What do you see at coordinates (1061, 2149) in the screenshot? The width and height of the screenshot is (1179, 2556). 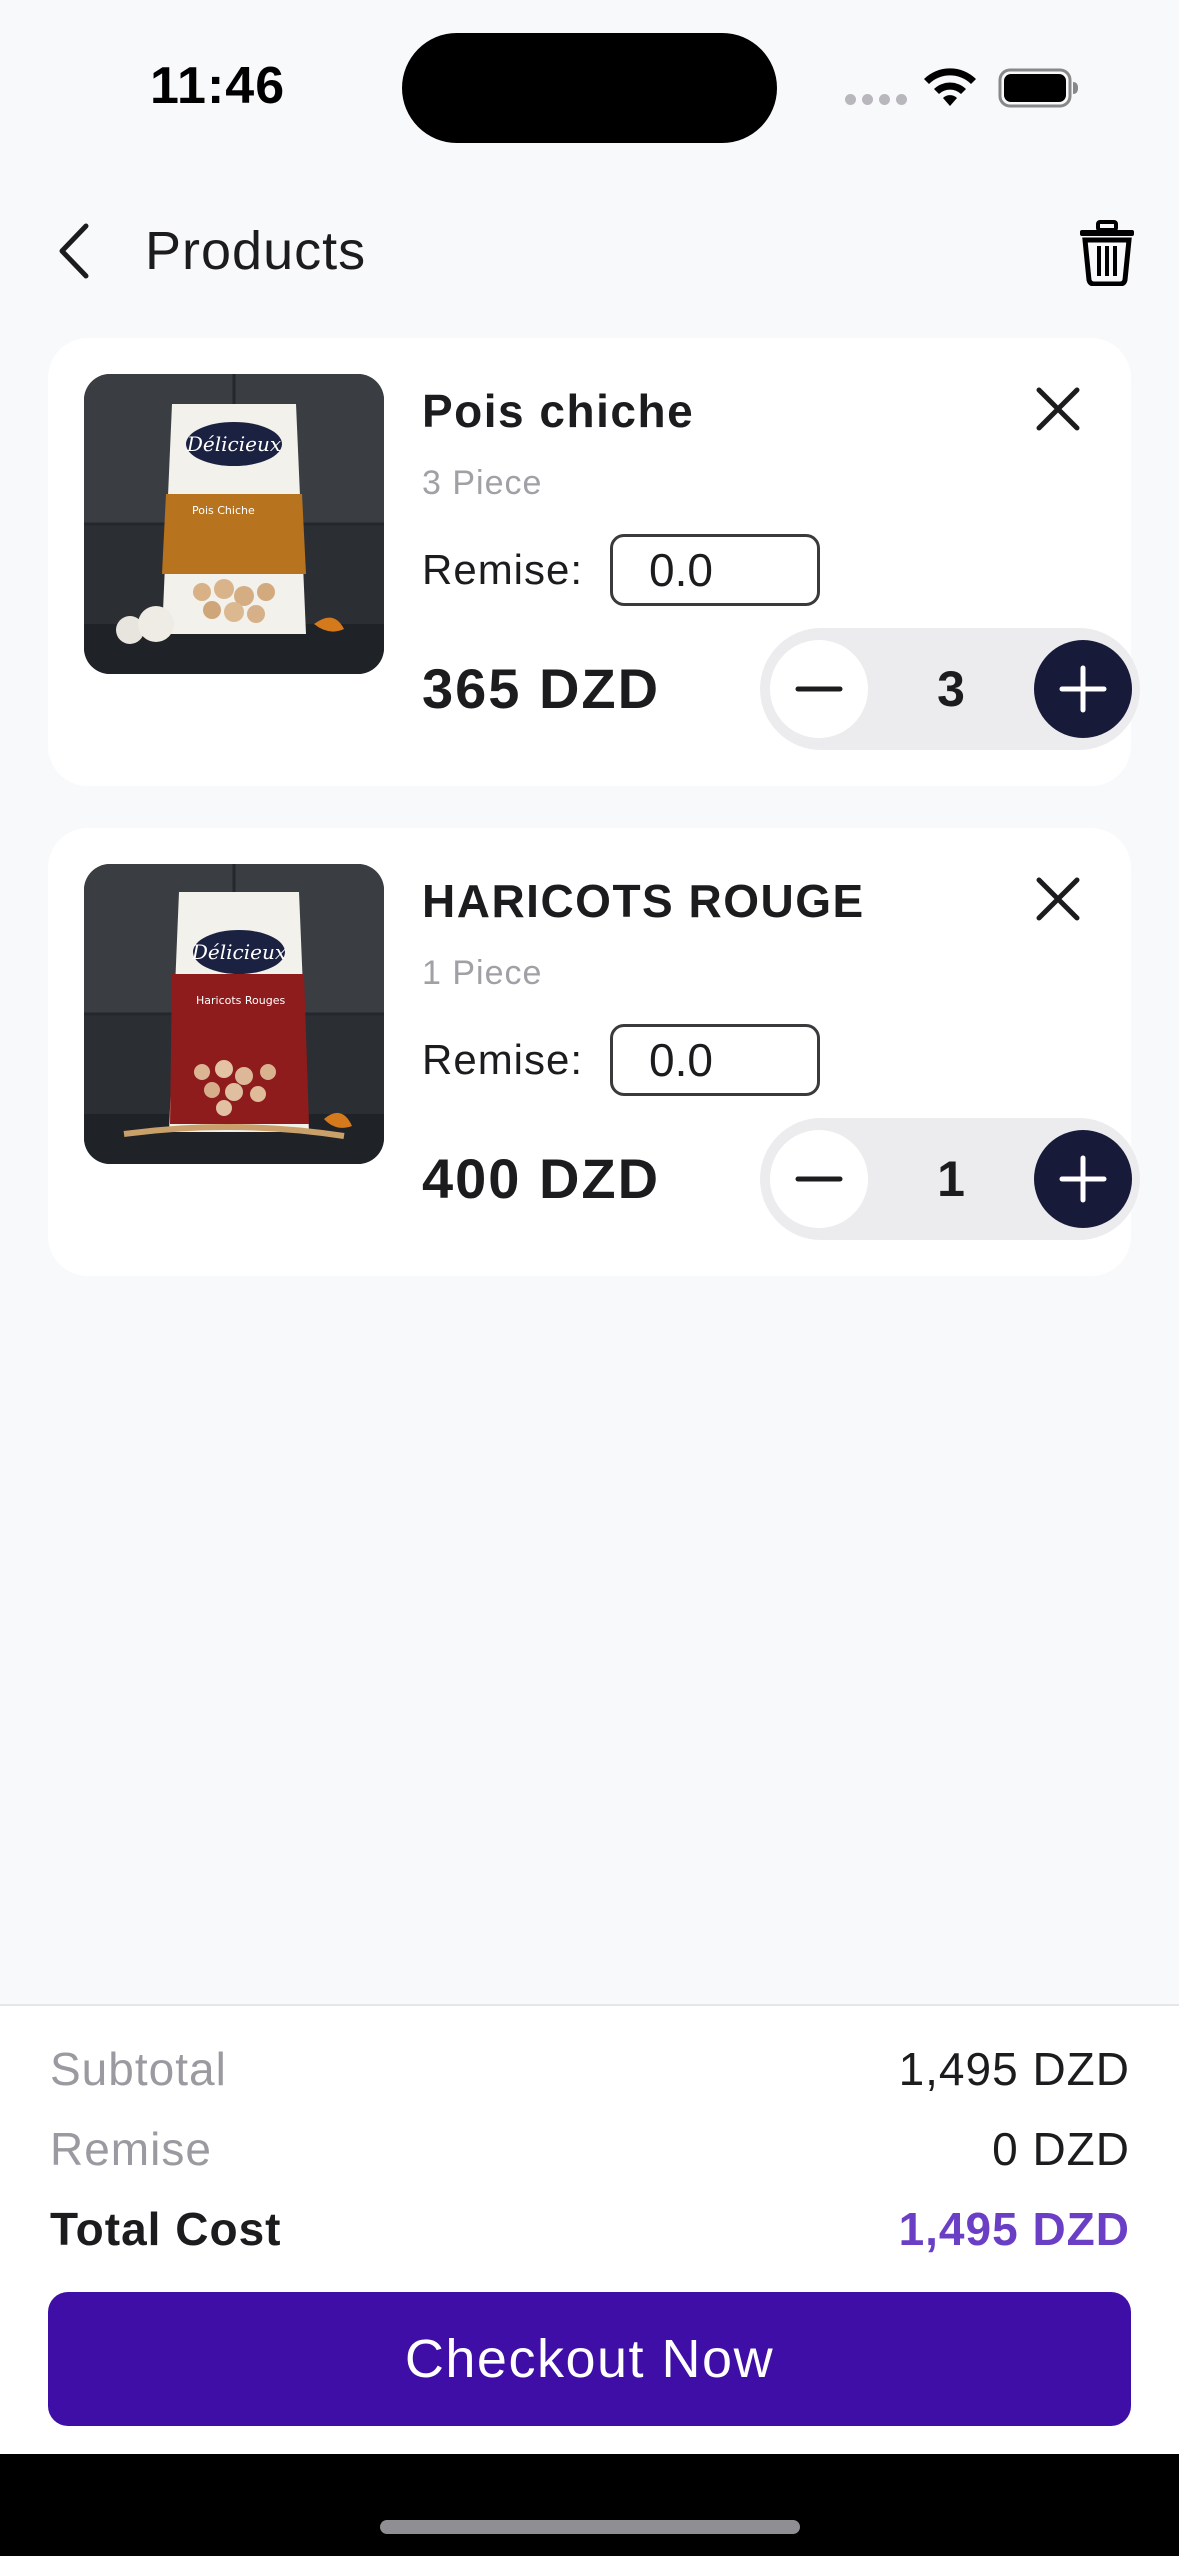 I see `remise-summary-value: 0 DZD` at bounding box center [1061, 2149].